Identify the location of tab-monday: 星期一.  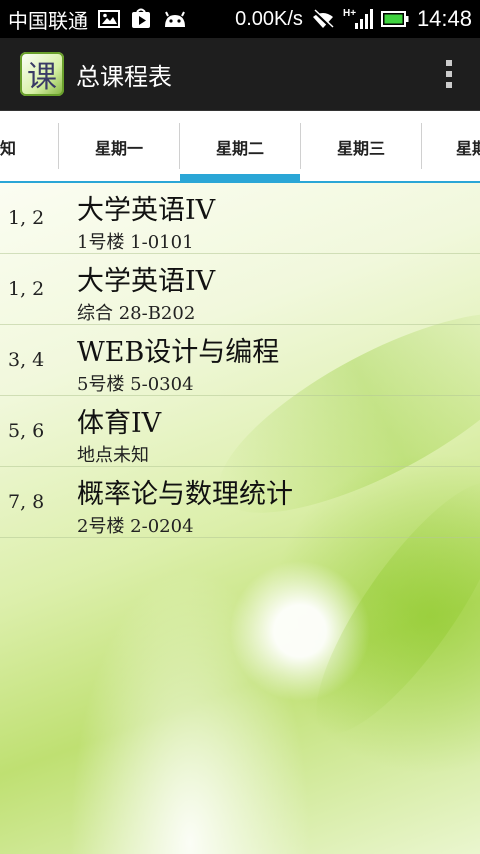
(119, 146).